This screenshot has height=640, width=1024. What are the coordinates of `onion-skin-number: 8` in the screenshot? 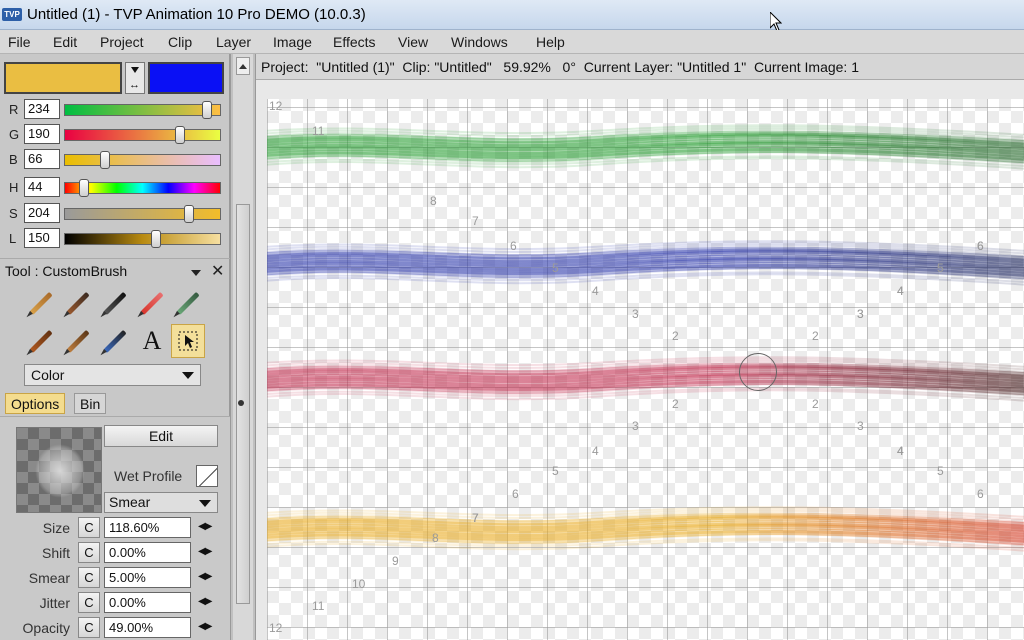 It's located at (435, 538).